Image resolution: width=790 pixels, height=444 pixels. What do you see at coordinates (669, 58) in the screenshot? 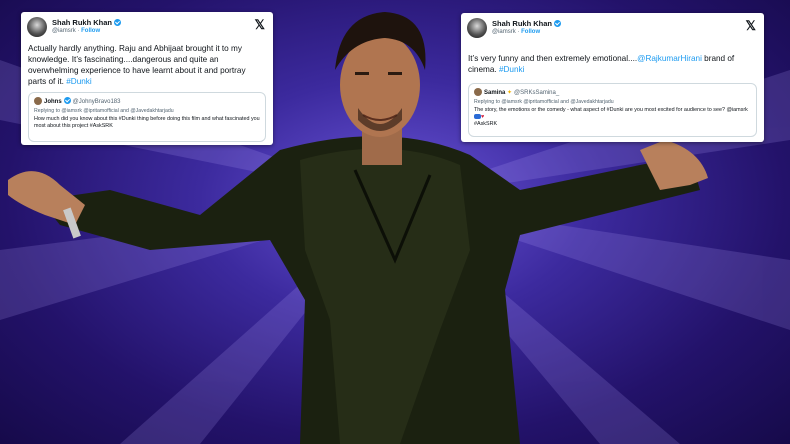
I see `mention-link: @RajkumarHirani` at bounding box center [669, 58].